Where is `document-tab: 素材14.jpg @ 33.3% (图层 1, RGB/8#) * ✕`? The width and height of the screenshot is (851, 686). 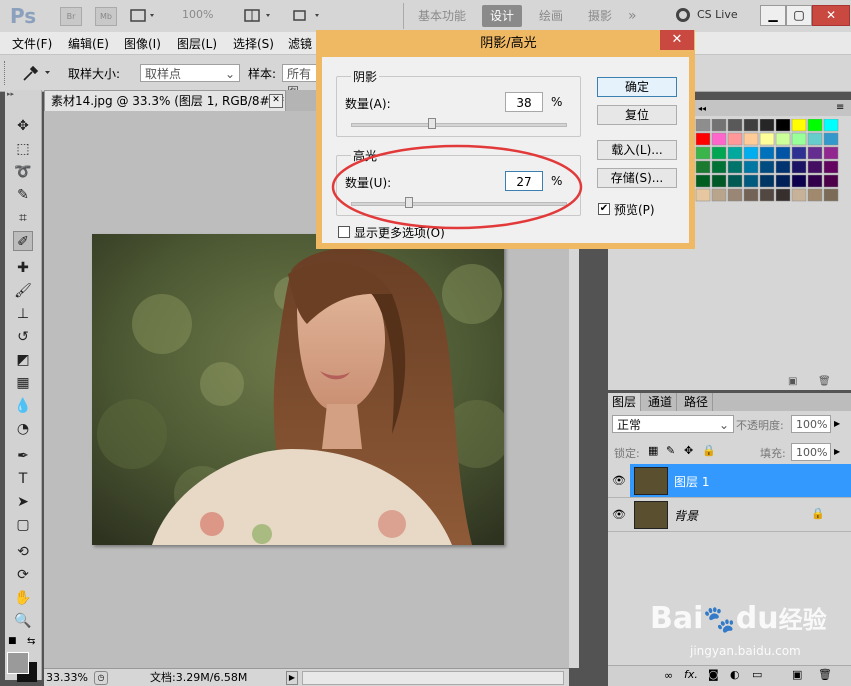 document-tab: 素材14.jpg @ 33.3% (图层 1, RGB/8#) * ✕ is located at coordinates (165, 101).